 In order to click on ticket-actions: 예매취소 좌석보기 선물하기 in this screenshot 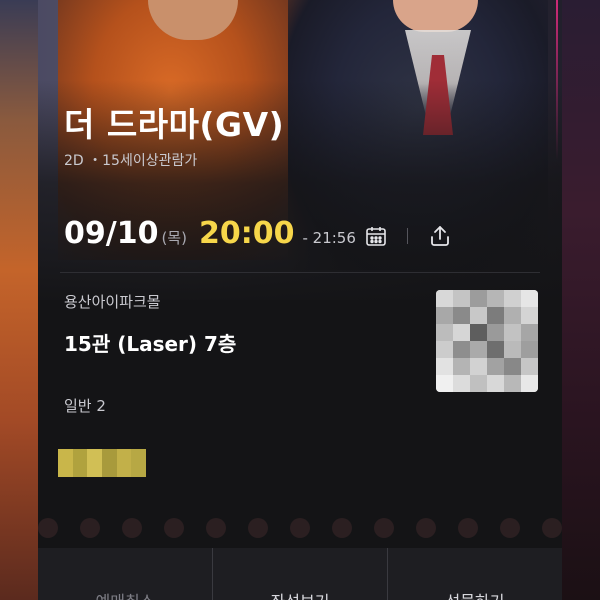, I will do `click(300, 574)`.